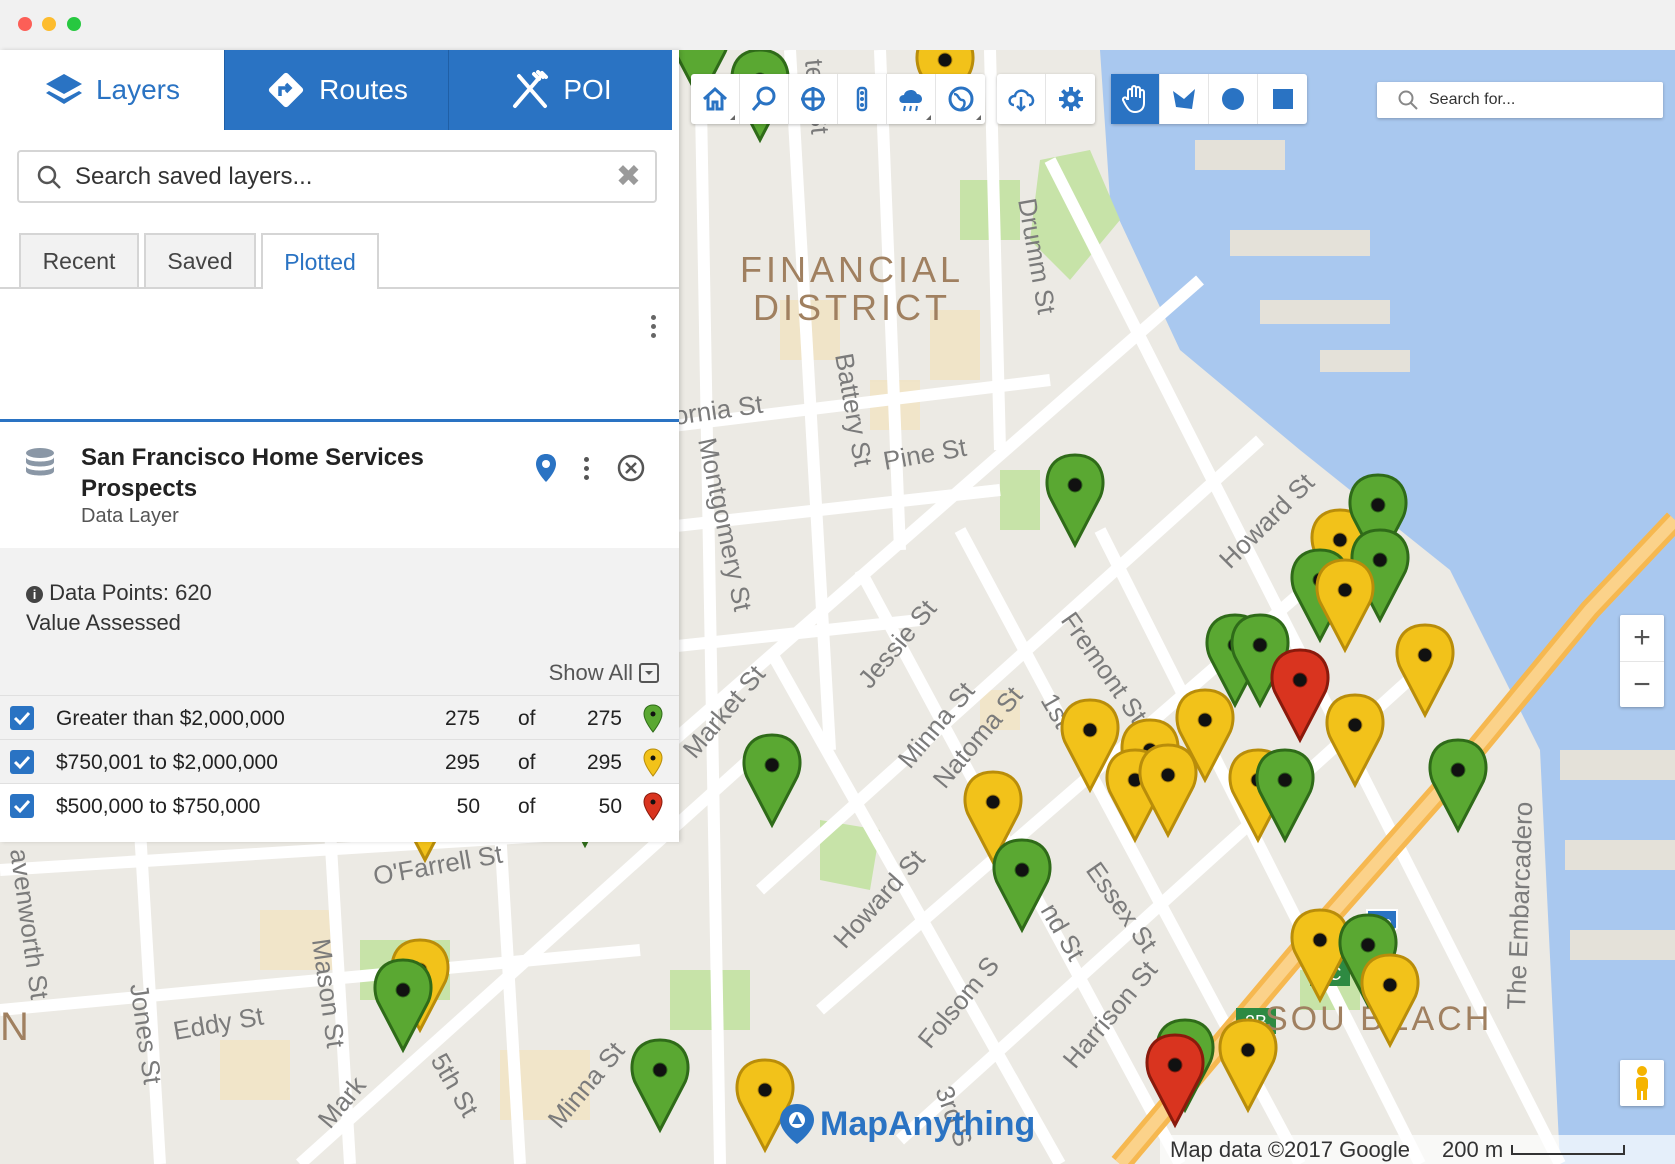 The height and width of the screenshot is (1164, 1675). What do you see at coordinates (119, 593) in the screenshot?
I see `data-points-row: i Data Points: 620` at bounding box center [119, 593].